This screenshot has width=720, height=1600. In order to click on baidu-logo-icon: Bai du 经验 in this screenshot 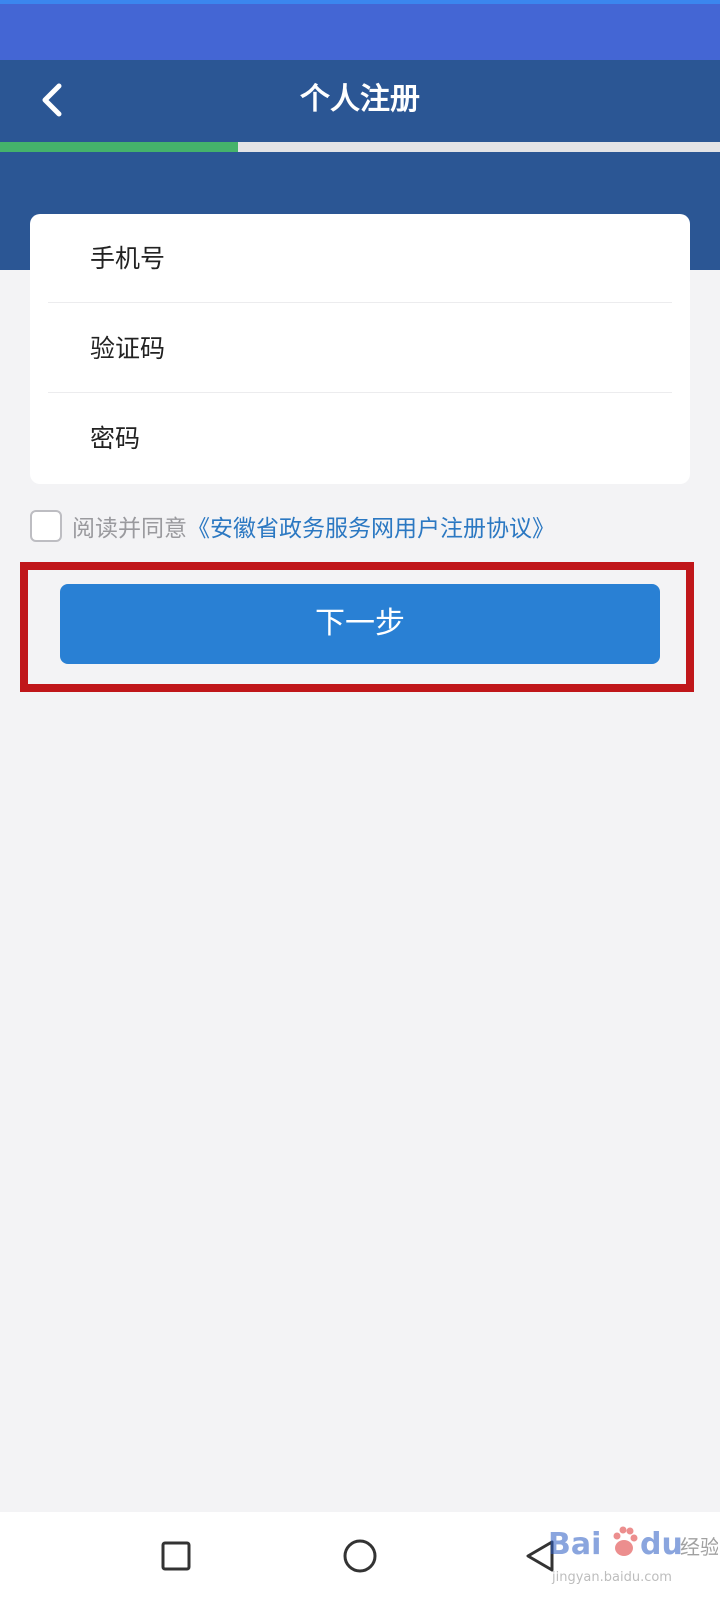, I will do `click(634, 1544)`.